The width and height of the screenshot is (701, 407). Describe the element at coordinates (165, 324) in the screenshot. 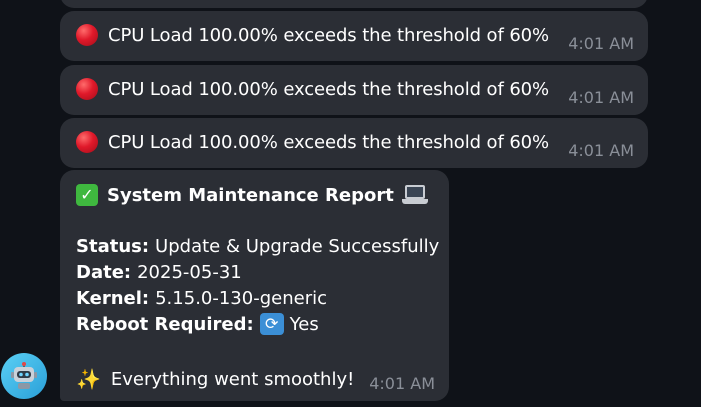

I see `reboot-label: Reboot Required:` at that location.